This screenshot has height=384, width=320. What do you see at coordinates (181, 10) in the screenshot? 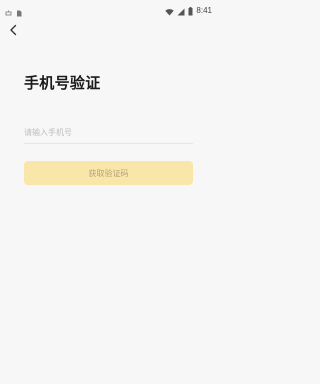
I see `signal-icon` at bounding box center [181, 10].